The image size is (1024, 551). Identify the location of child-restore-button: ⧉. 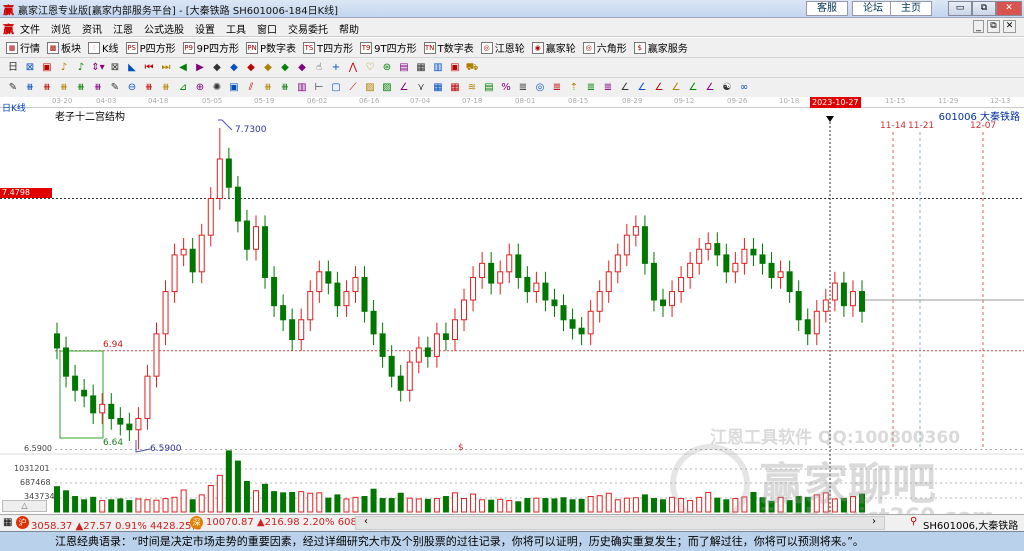
(993, 26).